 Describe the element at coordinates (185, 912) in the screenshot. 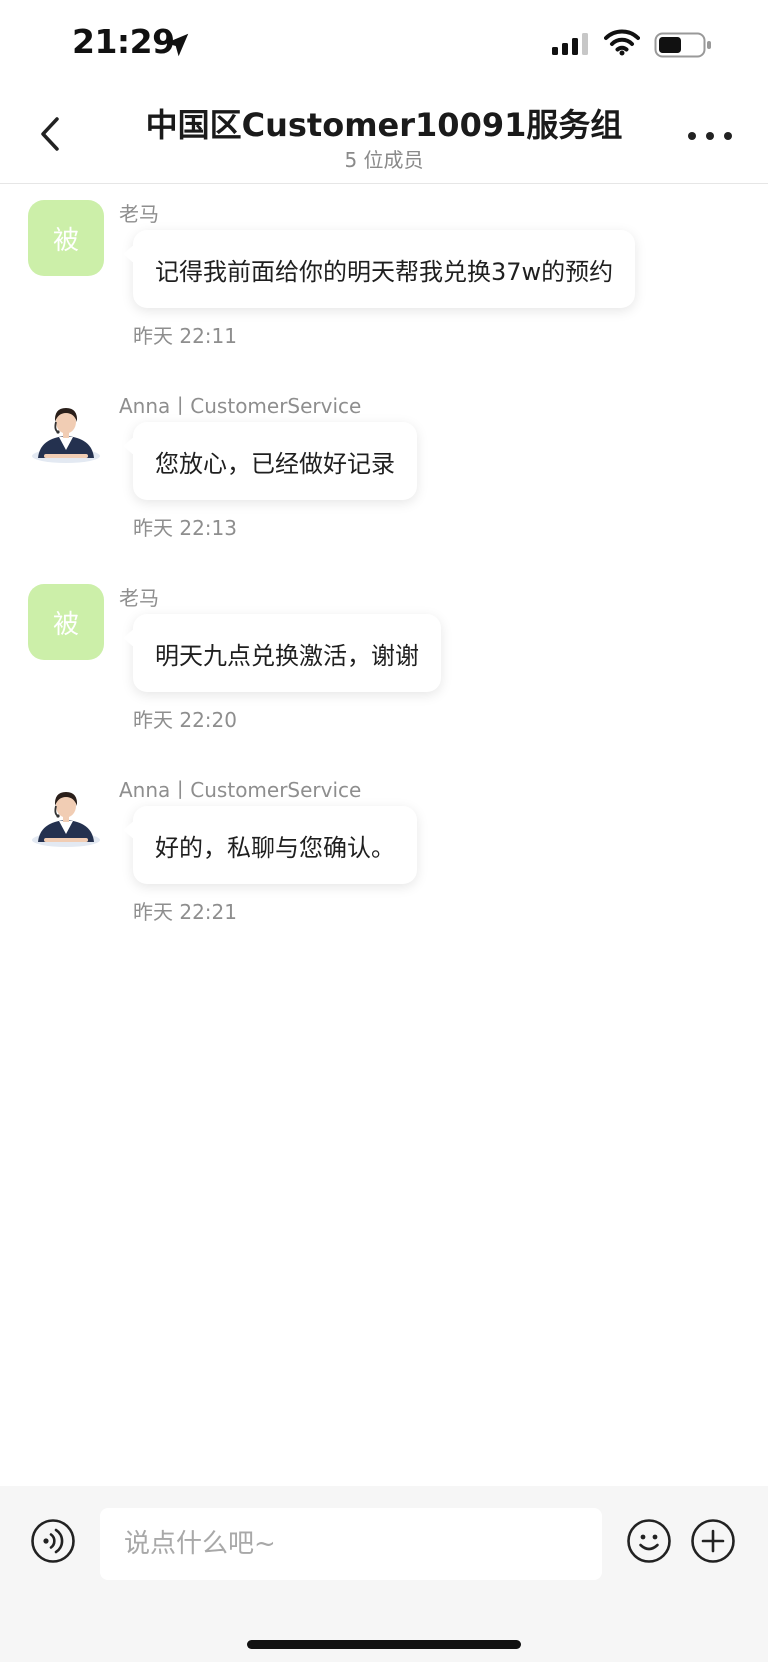

I see `message-timestamp: 昨天 22:21` at that location.